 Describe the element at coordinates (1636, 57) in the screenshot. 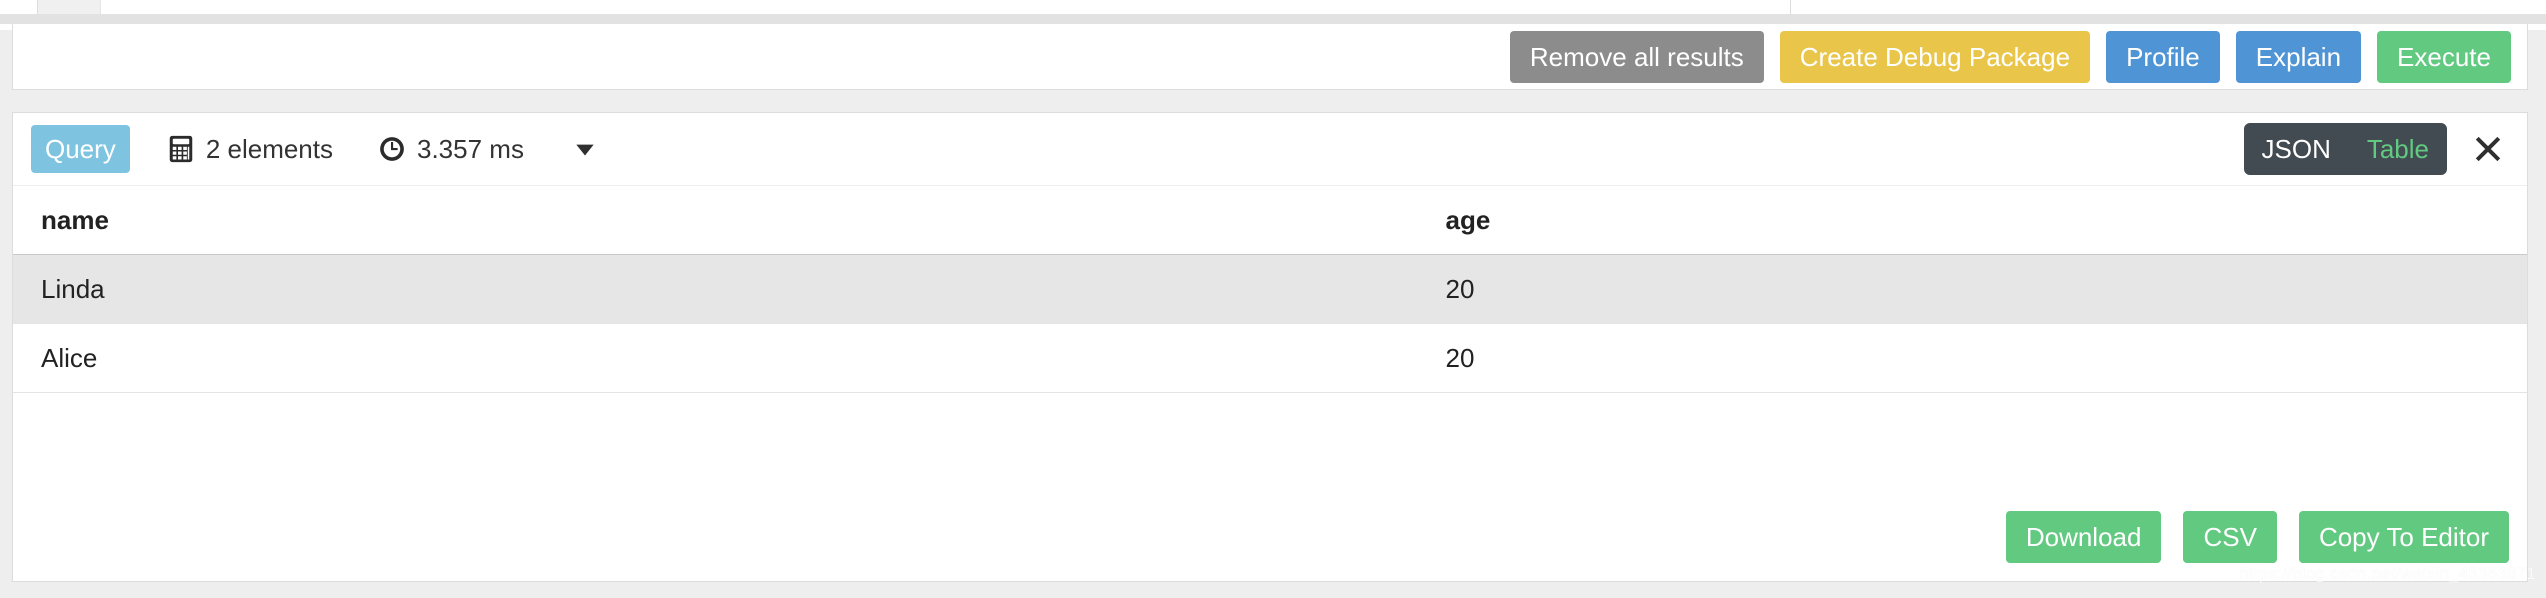

I see `remove-all-results-button: Remove all results` at that location.